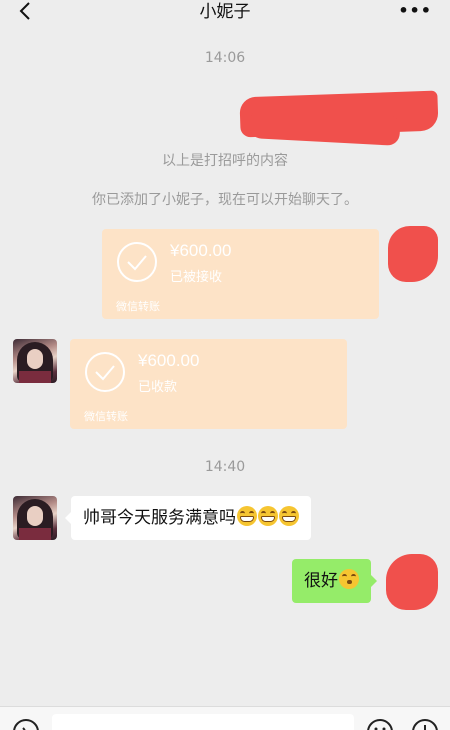 Image resolution: width=450 pixels, height=730 pixels. I want to click on system-message-added: 你已添加了小妮子，现在可以开始聊天了。, so click(225, 200).